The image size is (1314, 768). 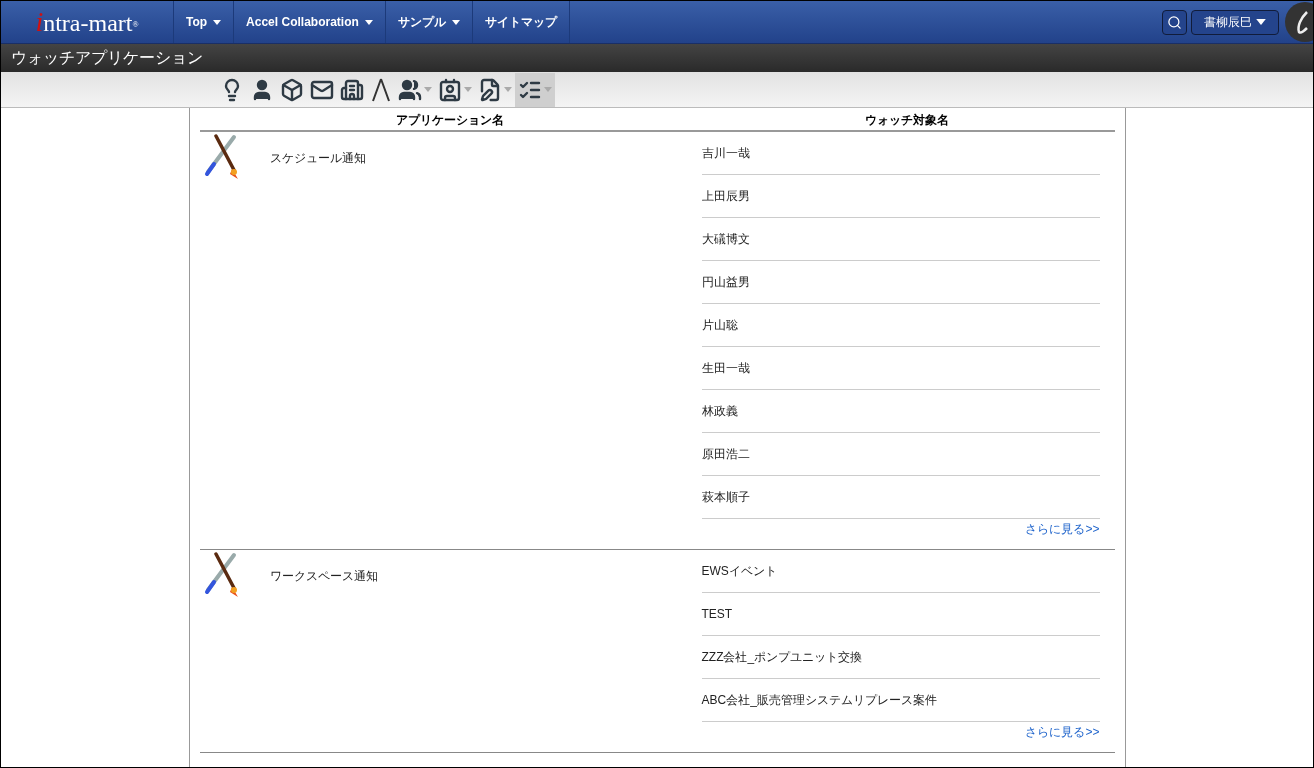 What do you see at coordinates (521, 22) in the screenshot?
I see `nav-menu-item: サイトマップ` at bounding box center [521, 22].